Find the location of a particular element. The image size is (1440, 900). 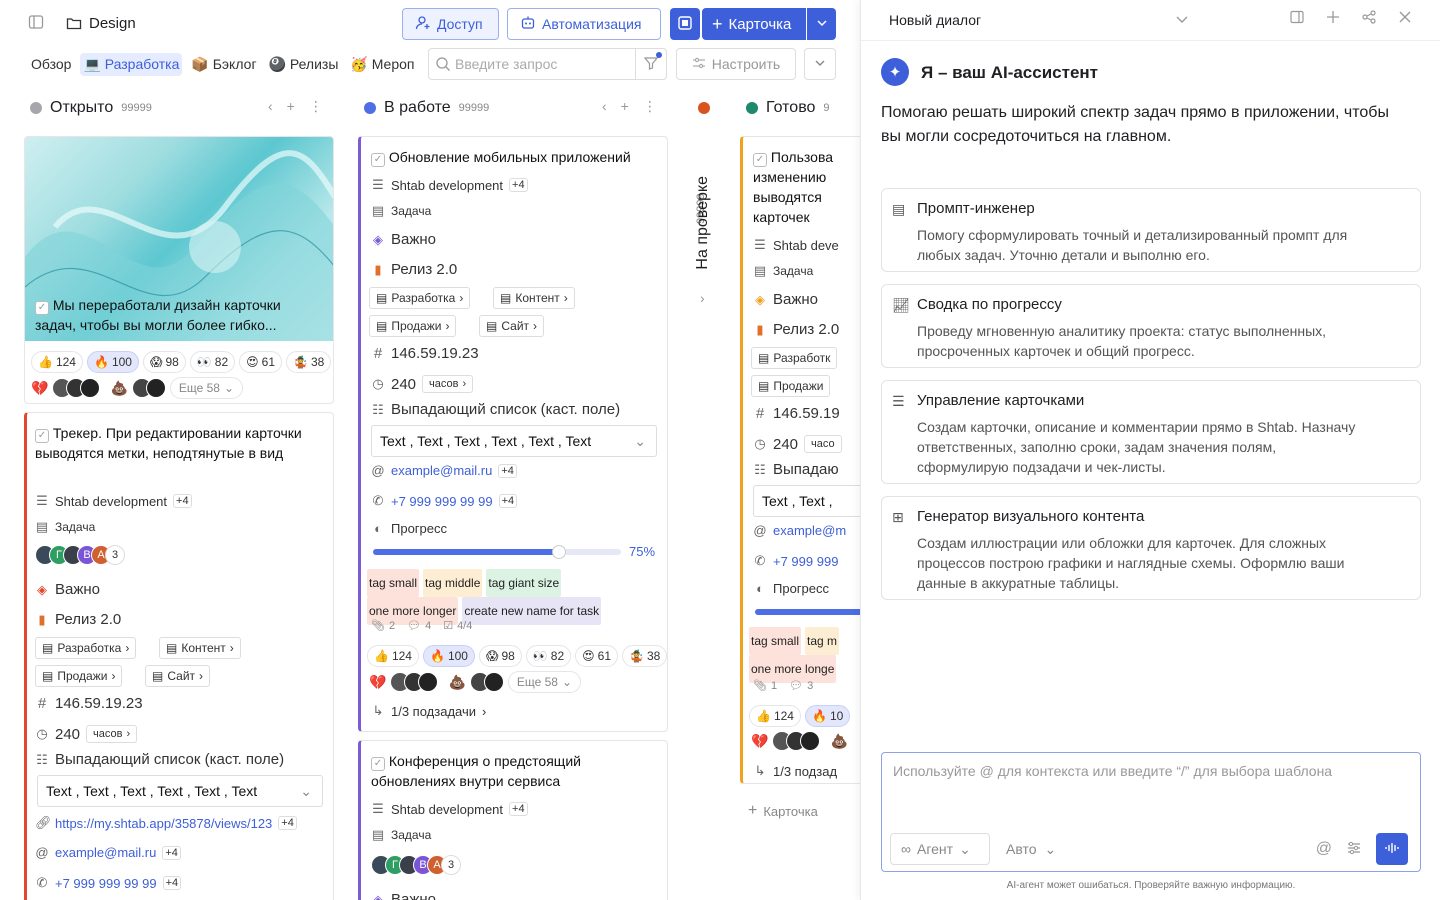

section-chip: ▤ Сайт › is located at coordinates (178, 676).